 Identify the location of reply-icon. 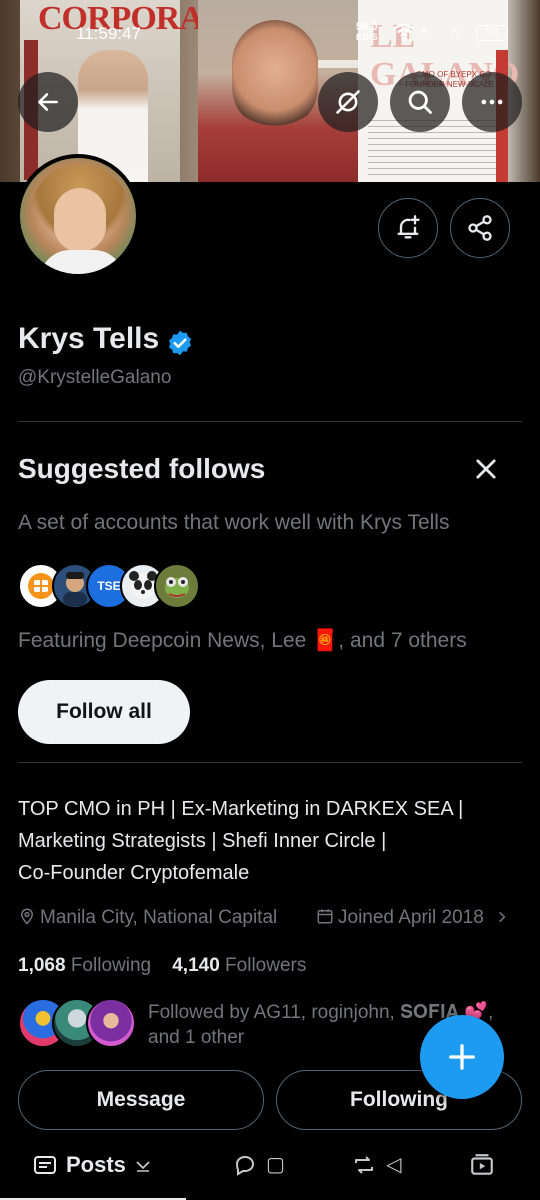
(245, 1165).